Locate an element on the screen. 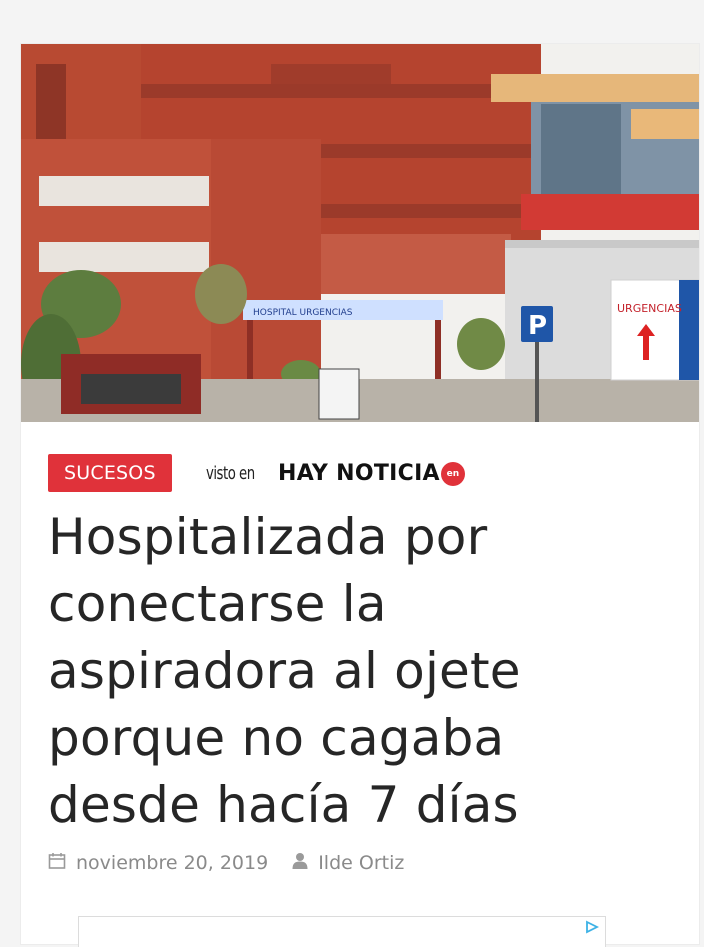 The image size is (704, 947). source-prefix: visto en is located at coordinates (230, 473).